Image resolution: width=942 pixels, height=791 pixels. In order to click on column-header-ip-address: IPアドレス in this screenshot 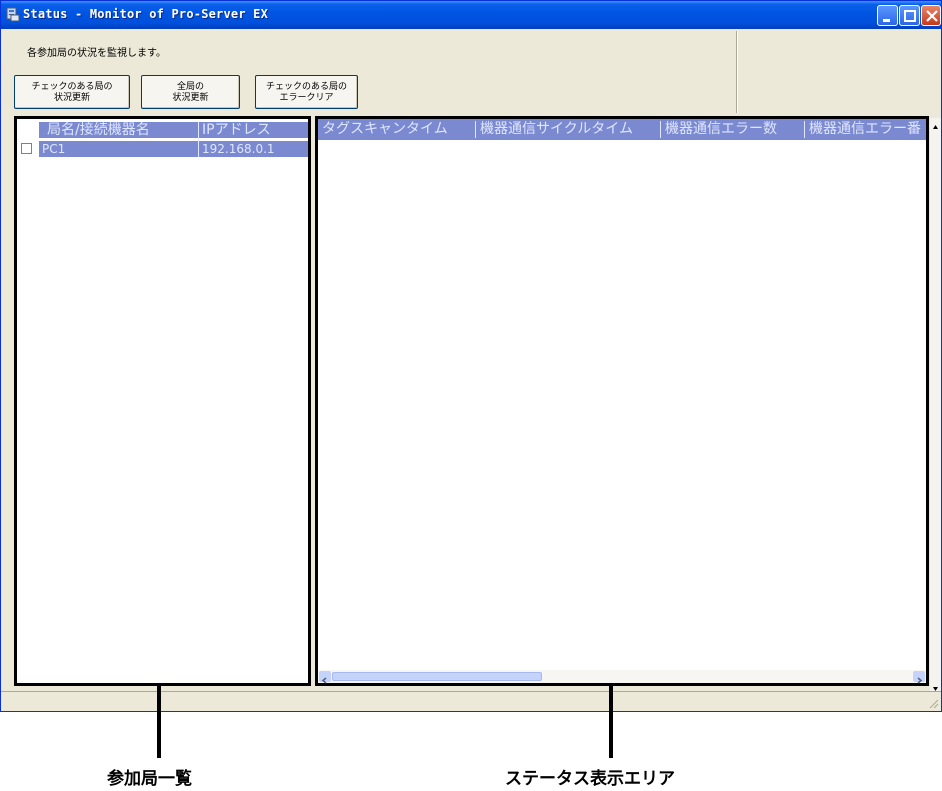, I will do `click(236, 130)`.